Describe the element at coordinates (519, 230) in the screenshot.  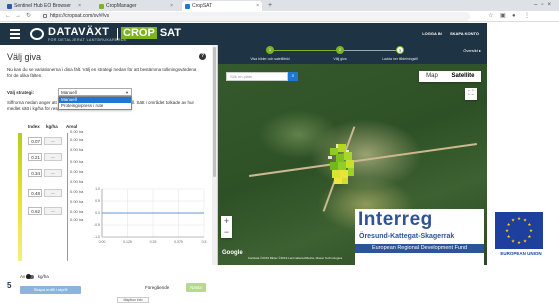
I see `eu-flag-icon: ★ ★ ★ ★ ★ ★ ★ ★ ★ ★ ★ ★` at that location.